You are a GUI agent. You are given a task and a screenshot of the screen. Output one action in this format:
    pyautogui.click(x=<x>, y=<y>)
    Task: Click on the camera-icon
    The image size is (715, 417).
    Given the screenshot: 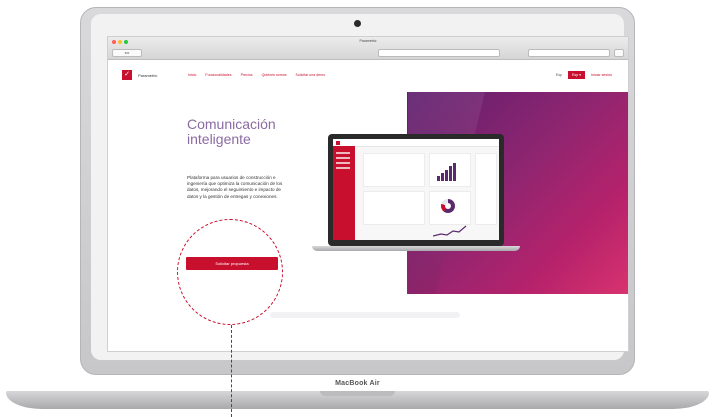 What is the action you would take?
    pyautogui.click(x=357, y=23)
    